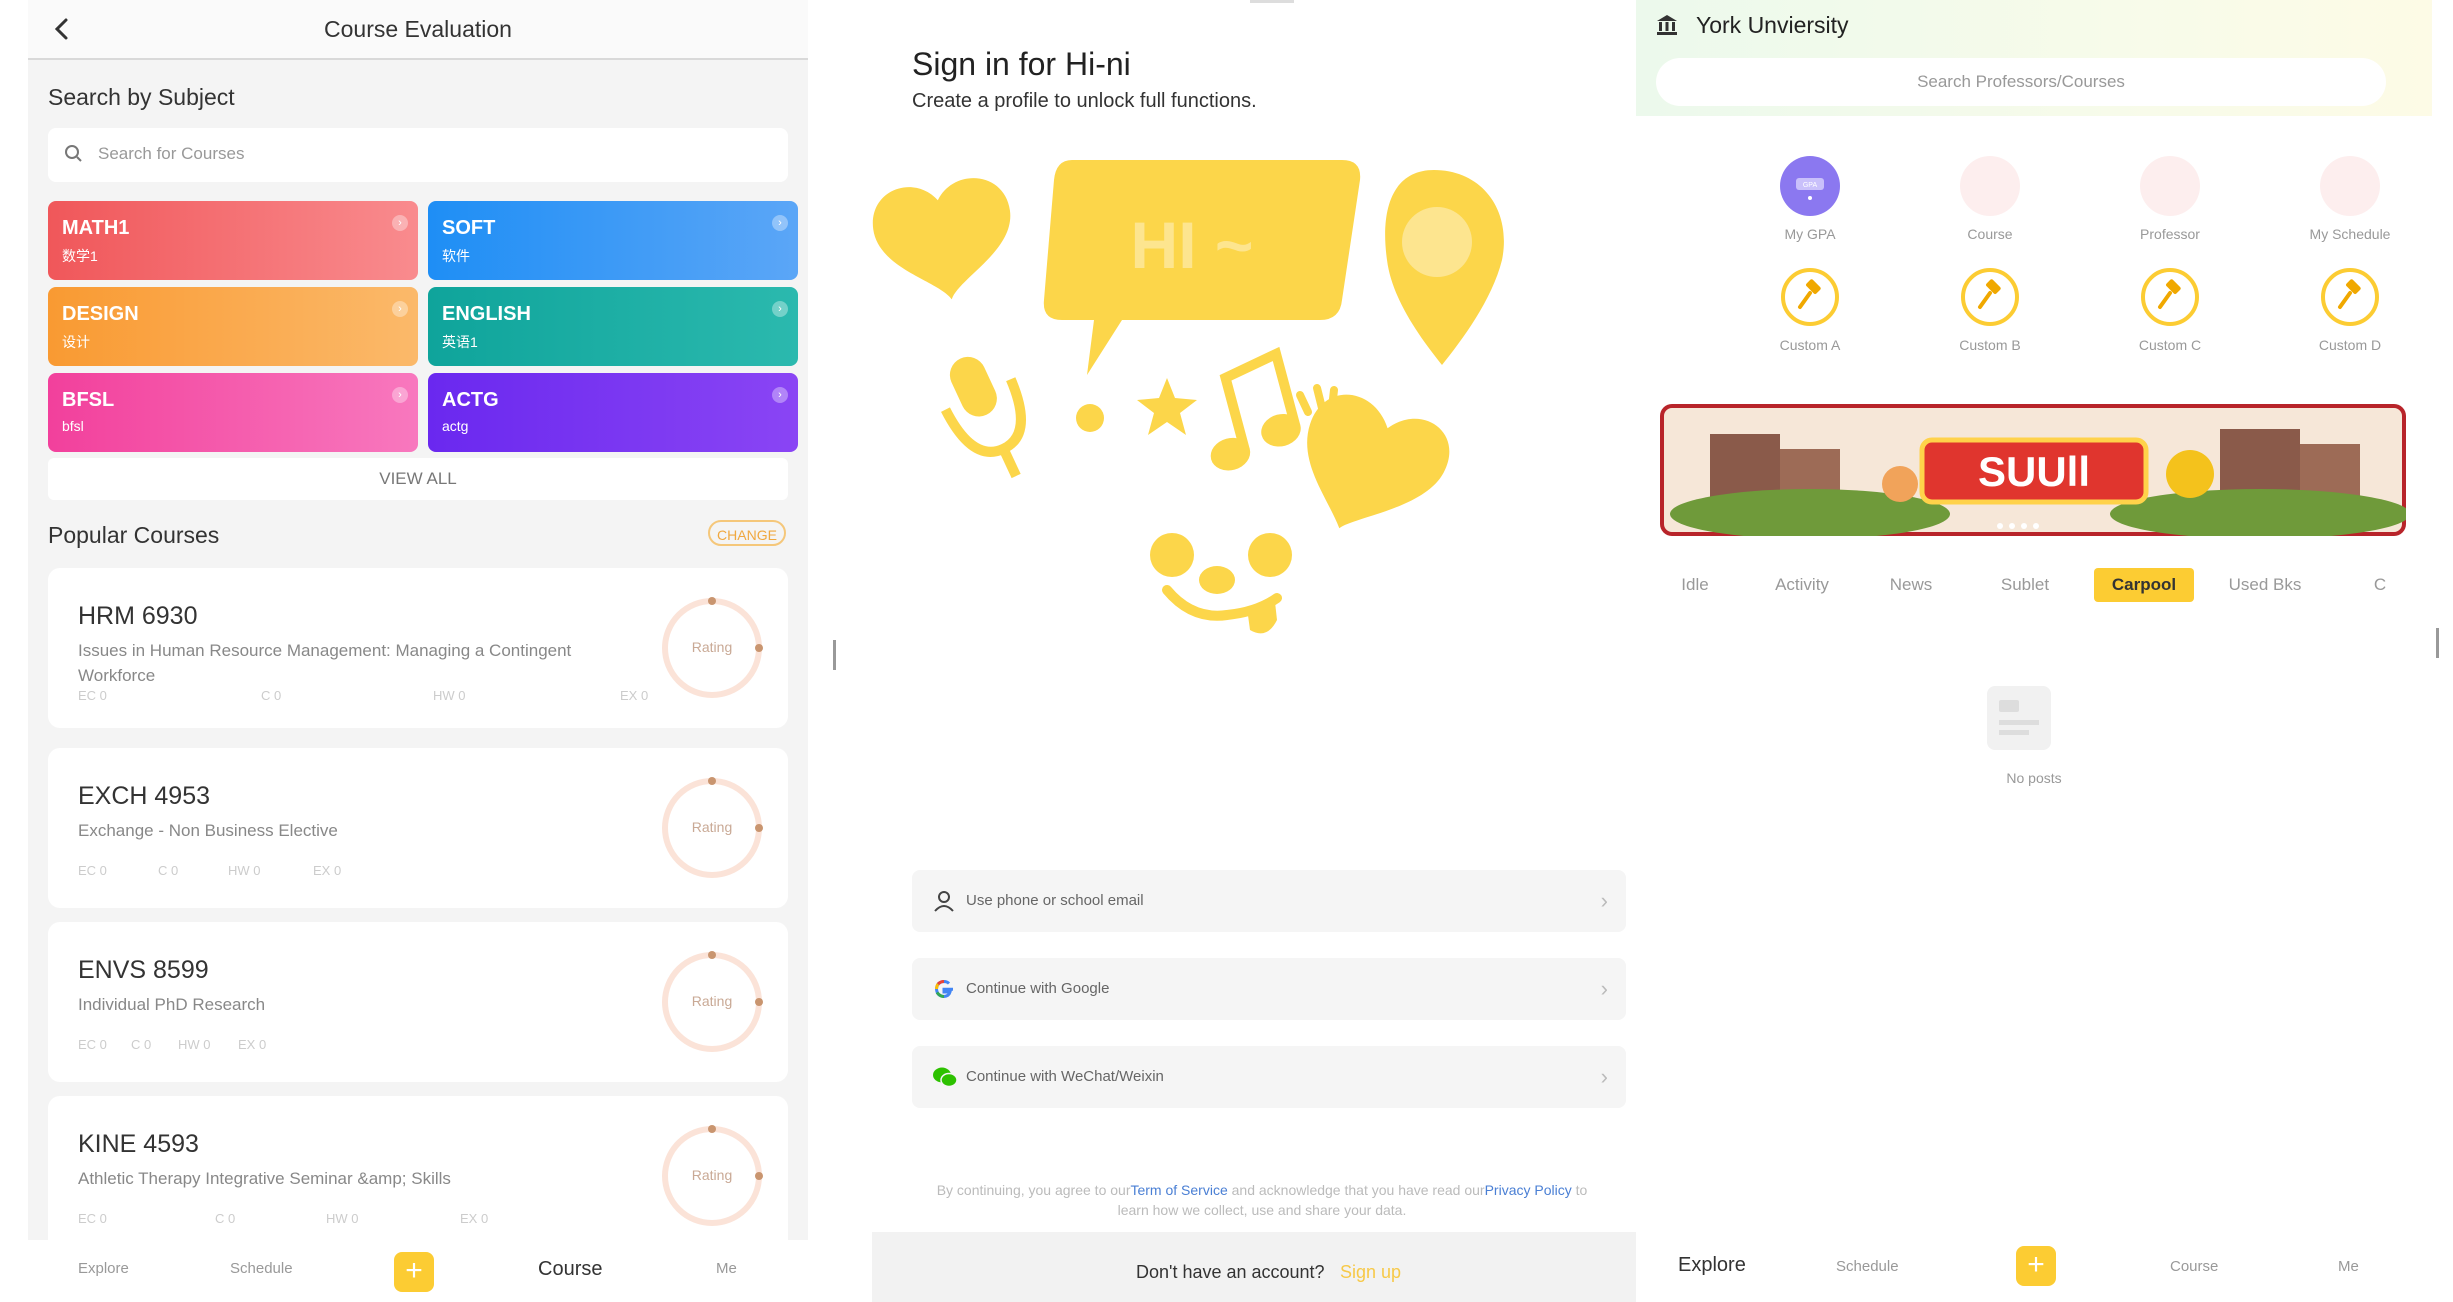 This screenshot has width=2453, height=1302. Describe the element at coordinates (1230, 1272) in the screenshot. I see `no-account-text: Don't have an account?` at that location.